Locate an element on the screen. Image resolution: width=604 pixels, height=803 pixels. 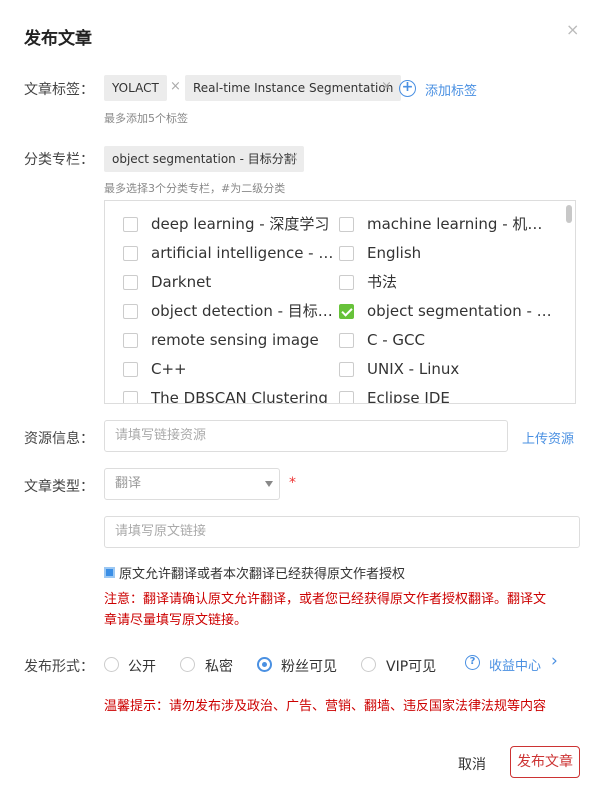
radio-public is located at coordinates (111, 664).